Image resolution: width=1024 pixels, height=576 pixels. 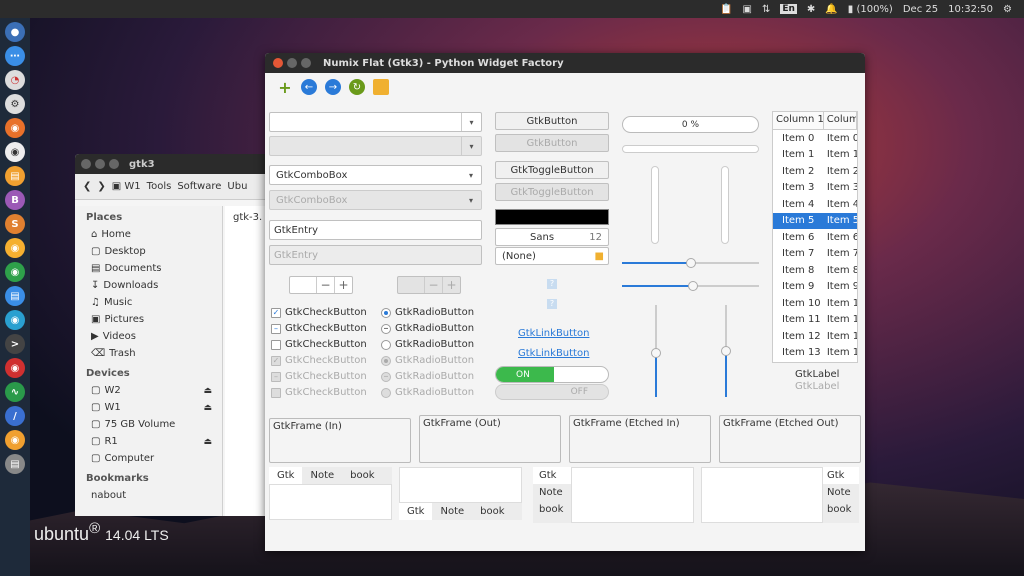 What do you see at coordinates (552, 217) in the screenshot?
I see `color-button` at bounding box center [552, 217].